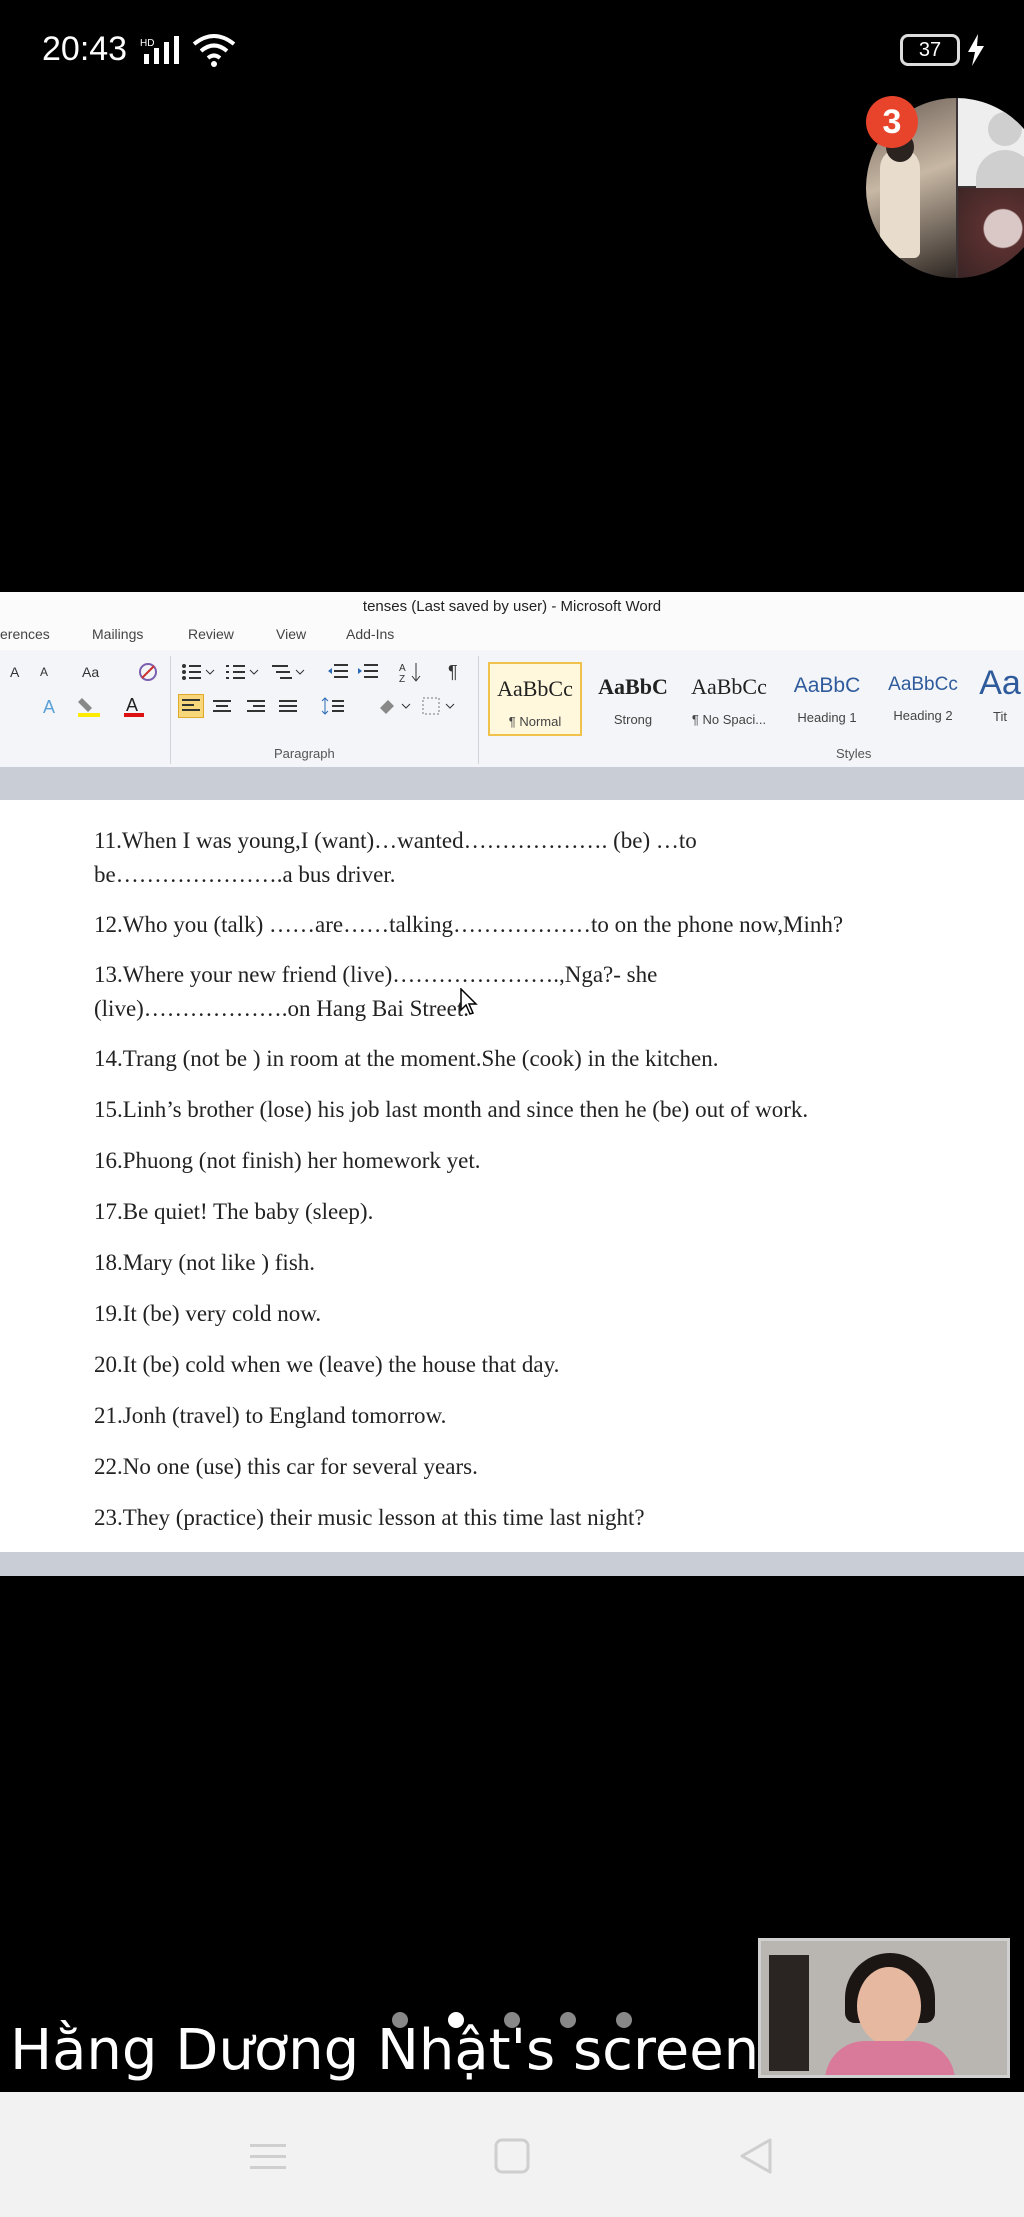 The width and height of the screenshot is (1024, 2217). Describe the element at coordinates (890, 2058) in the screenshot. I see `presenter-body` at that location.